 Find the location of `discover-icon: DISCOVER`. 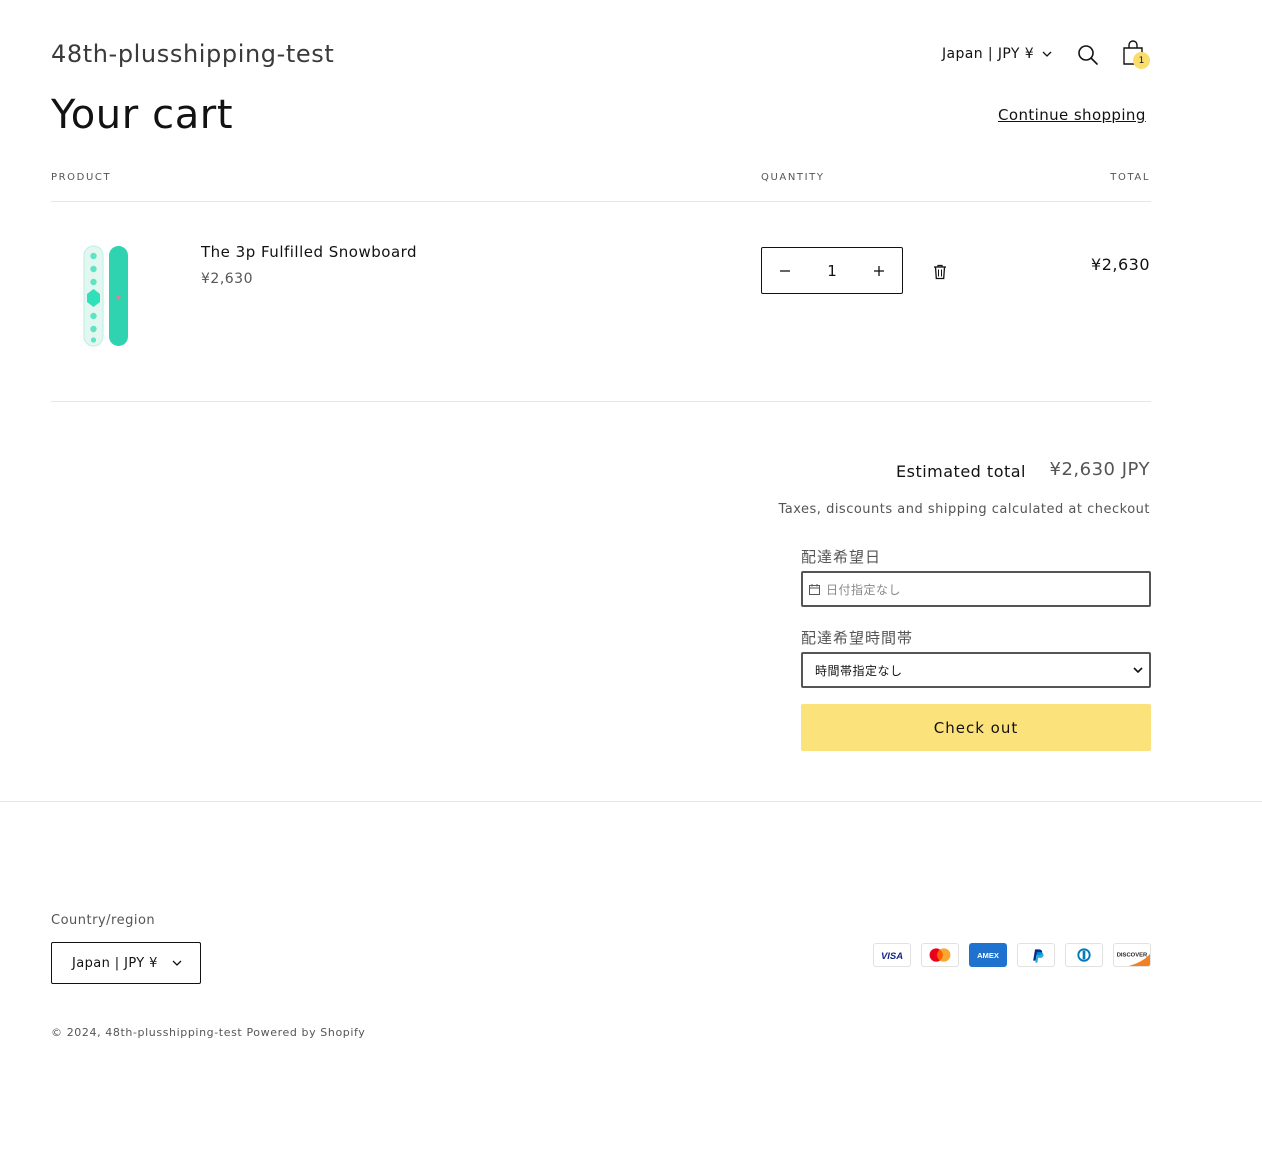

discover-icon: DISCOVER is located at coordinates (1132, 955).